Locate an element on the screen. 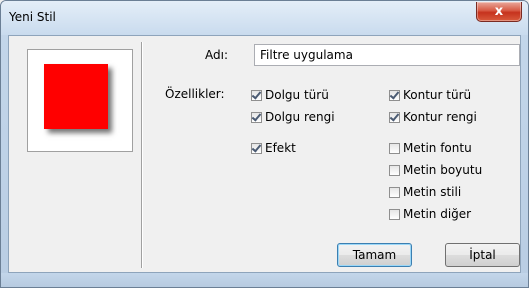 This screenshot has height=288, width=529. checkbox-kontur-rengi: Kontur rengi is located at coordinates (433, 117).